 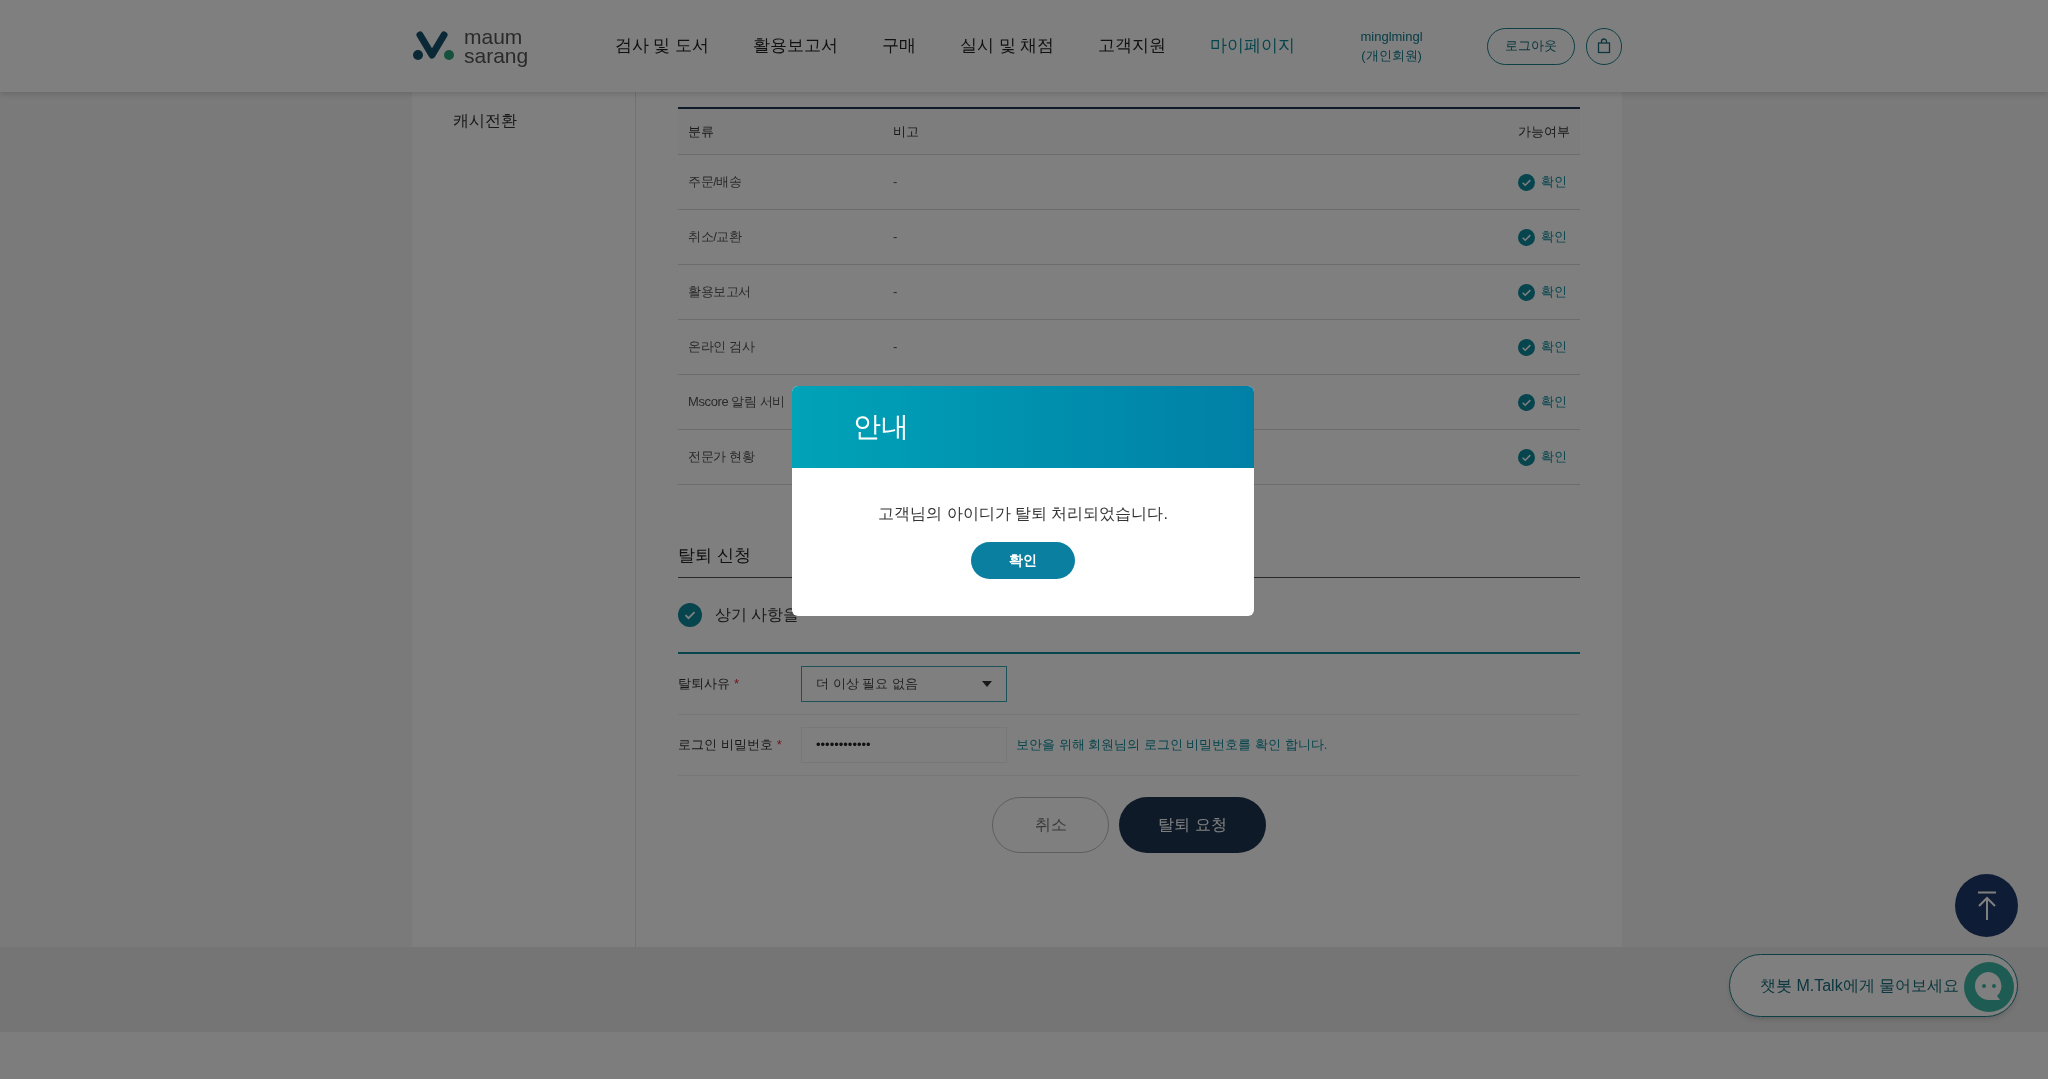 I want to click on shopping-bag-icon, so click(x=1603, y=46).